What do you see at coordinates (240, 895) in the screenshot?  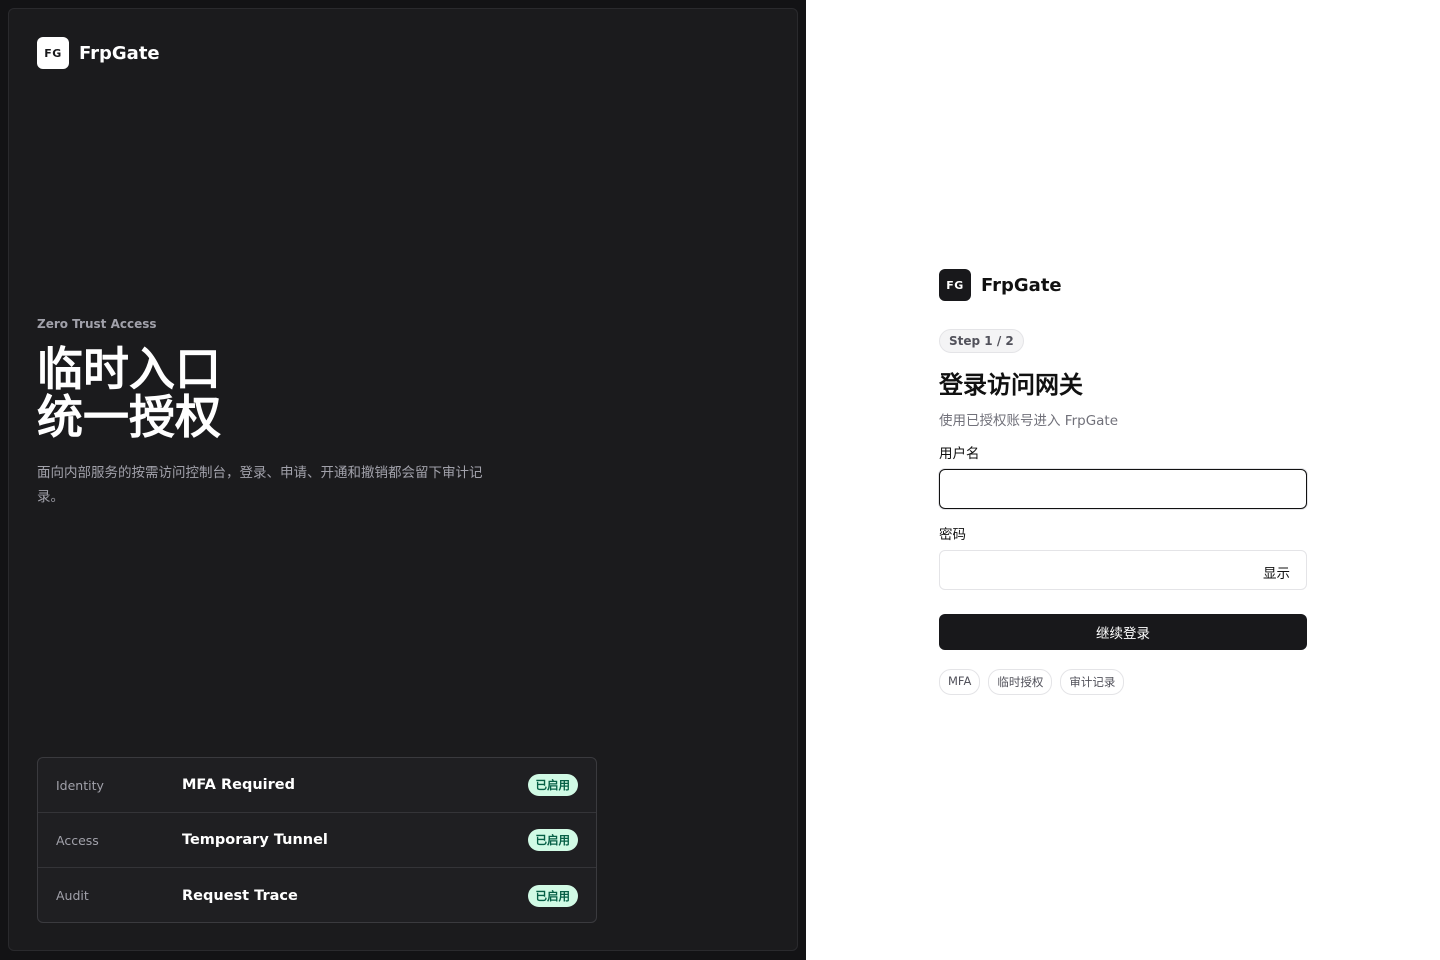 I see `feature-name: Request Trace` at bounding box center [240, 895].